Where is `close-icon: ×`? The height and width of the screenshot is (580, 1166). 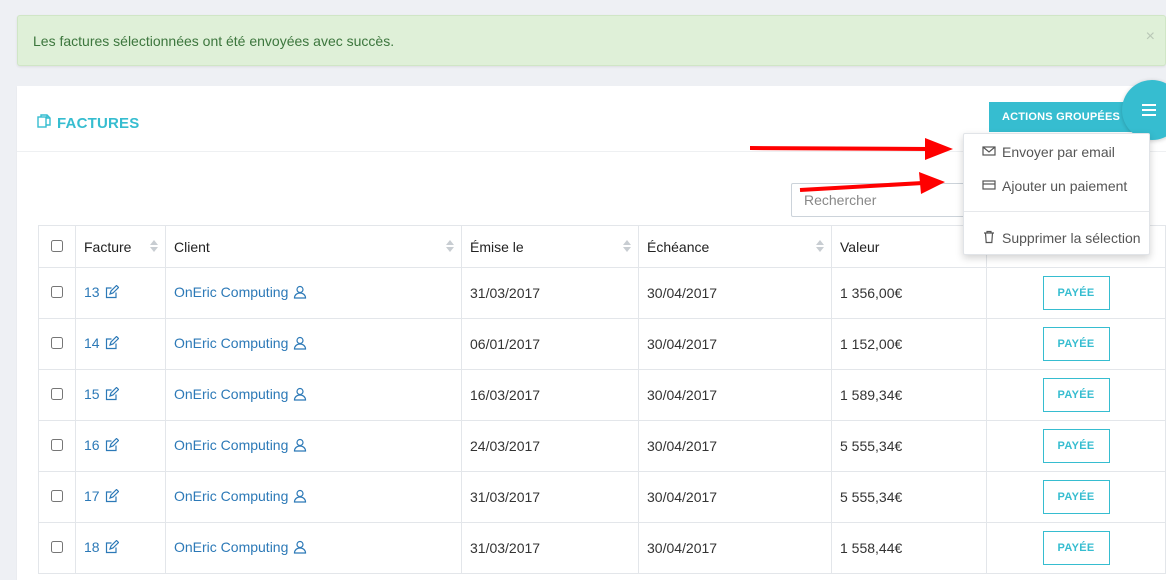
close-icon: × is located at coordinates (1150, 37).